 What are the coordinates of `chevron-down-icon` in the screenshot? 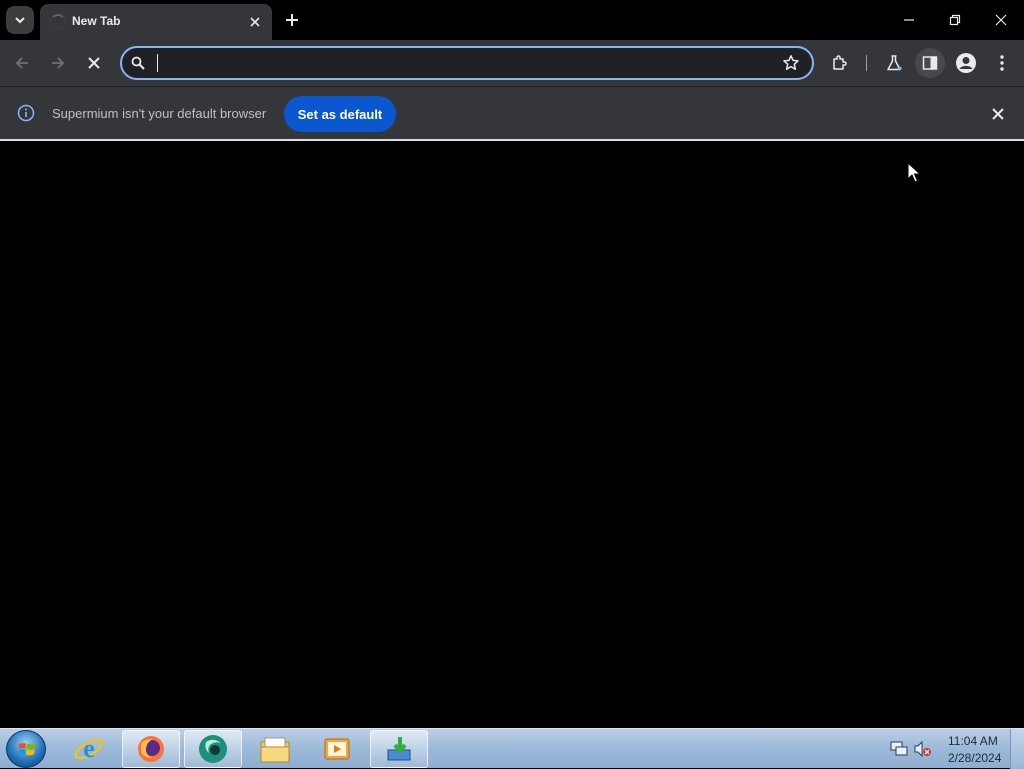 It's located at (20, 20).